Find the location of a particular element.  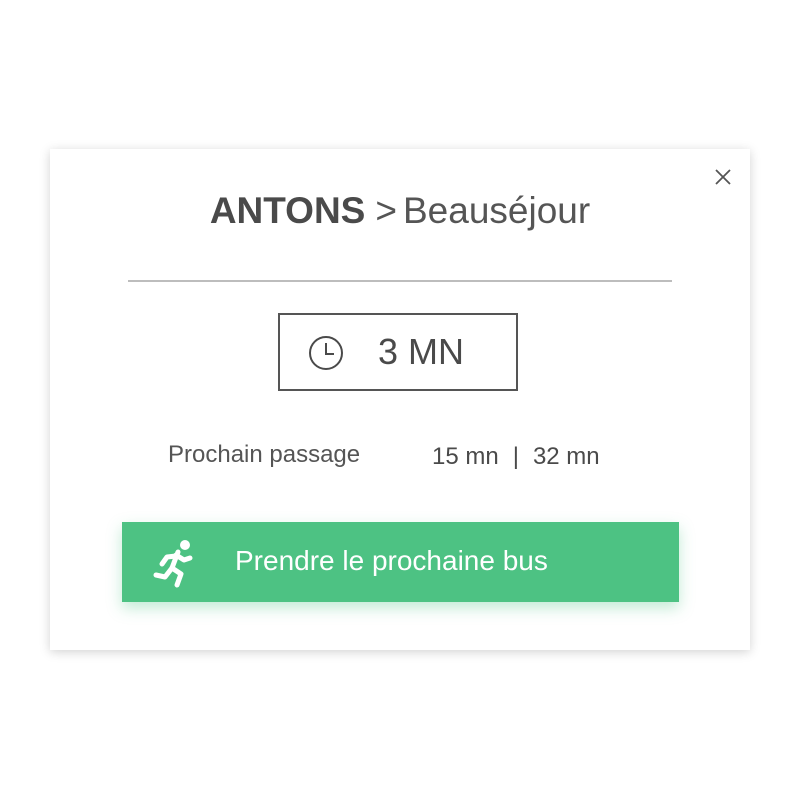

take-next-bus-label: Prendre le prochaine bus is located at coordinates (391, 560).